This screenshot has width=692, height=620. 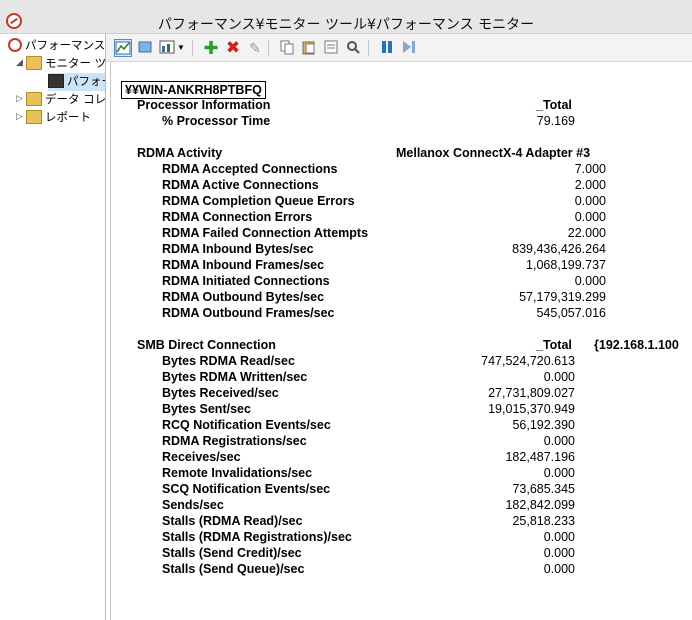 What do you see at coordinates (257, 537) in the screenshot?
I see `counter-name: Stalls (RDMA Registrations)/sec` at bounding box center [257, 537].